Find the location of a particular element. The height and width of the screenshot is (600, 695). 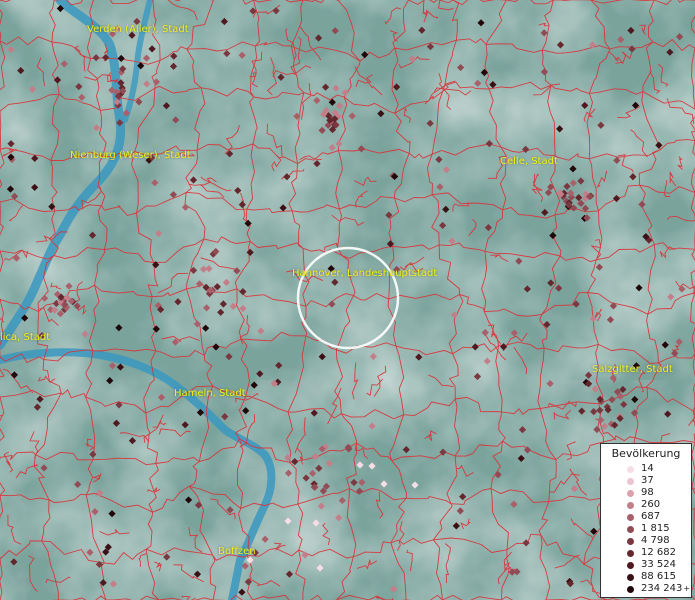

legend-label: 234 243 is located at coordinates (662, 588).